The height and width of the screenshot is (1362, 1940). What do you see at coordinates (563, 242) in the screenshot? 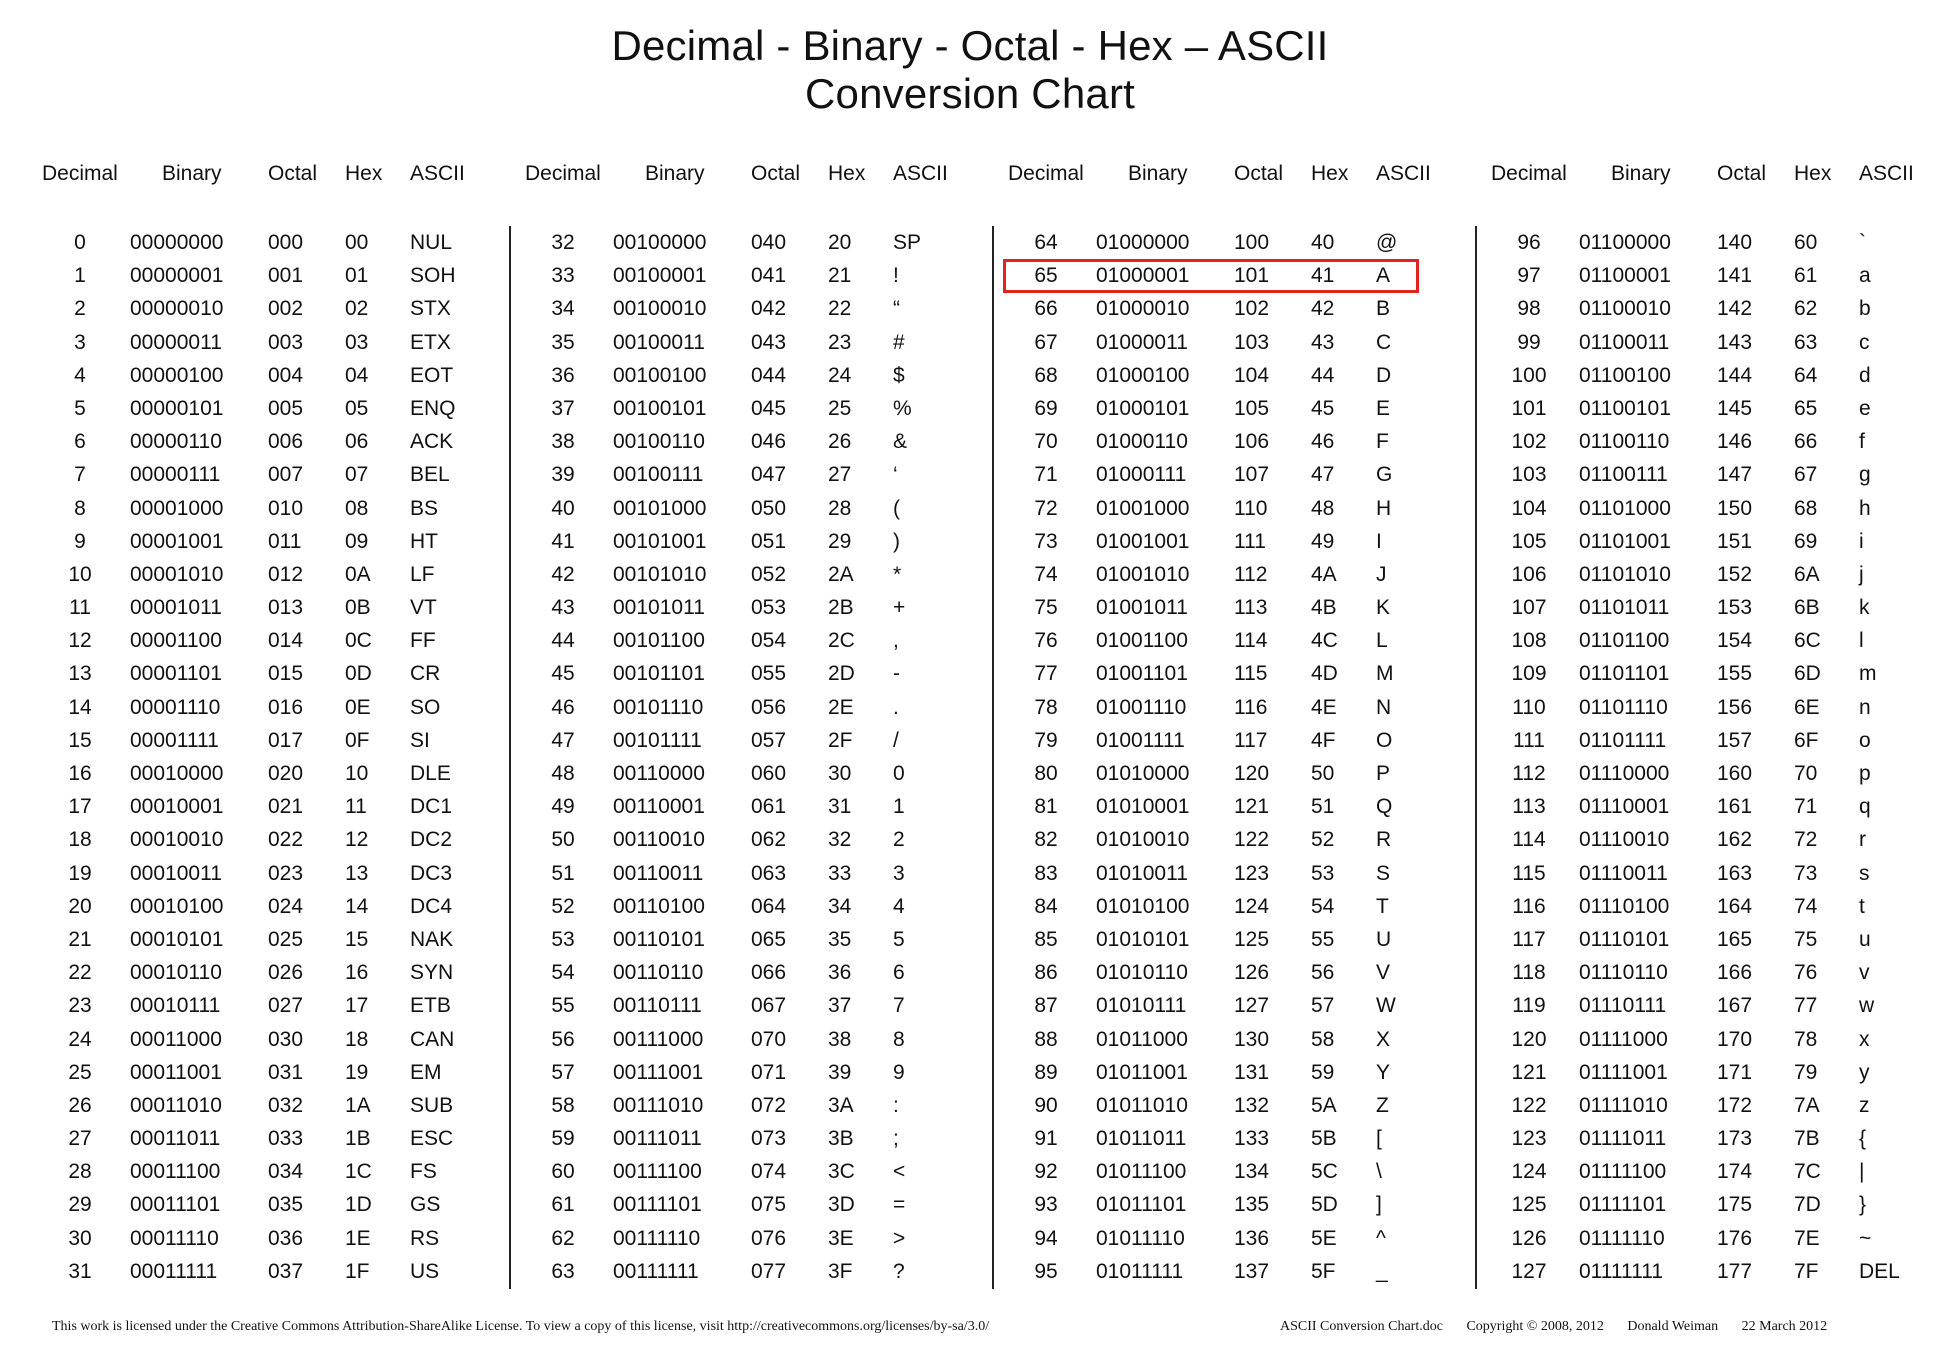
I see `decimal-cell: 32` at bounding box center [563, 242].